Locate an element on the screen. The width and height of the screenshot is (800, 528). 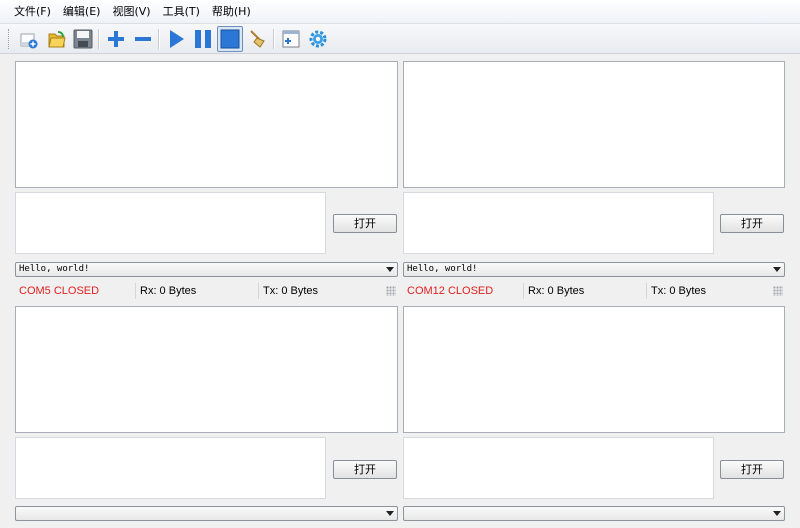
open-port-button-3: 打开 is located at coordinates (365, 469).